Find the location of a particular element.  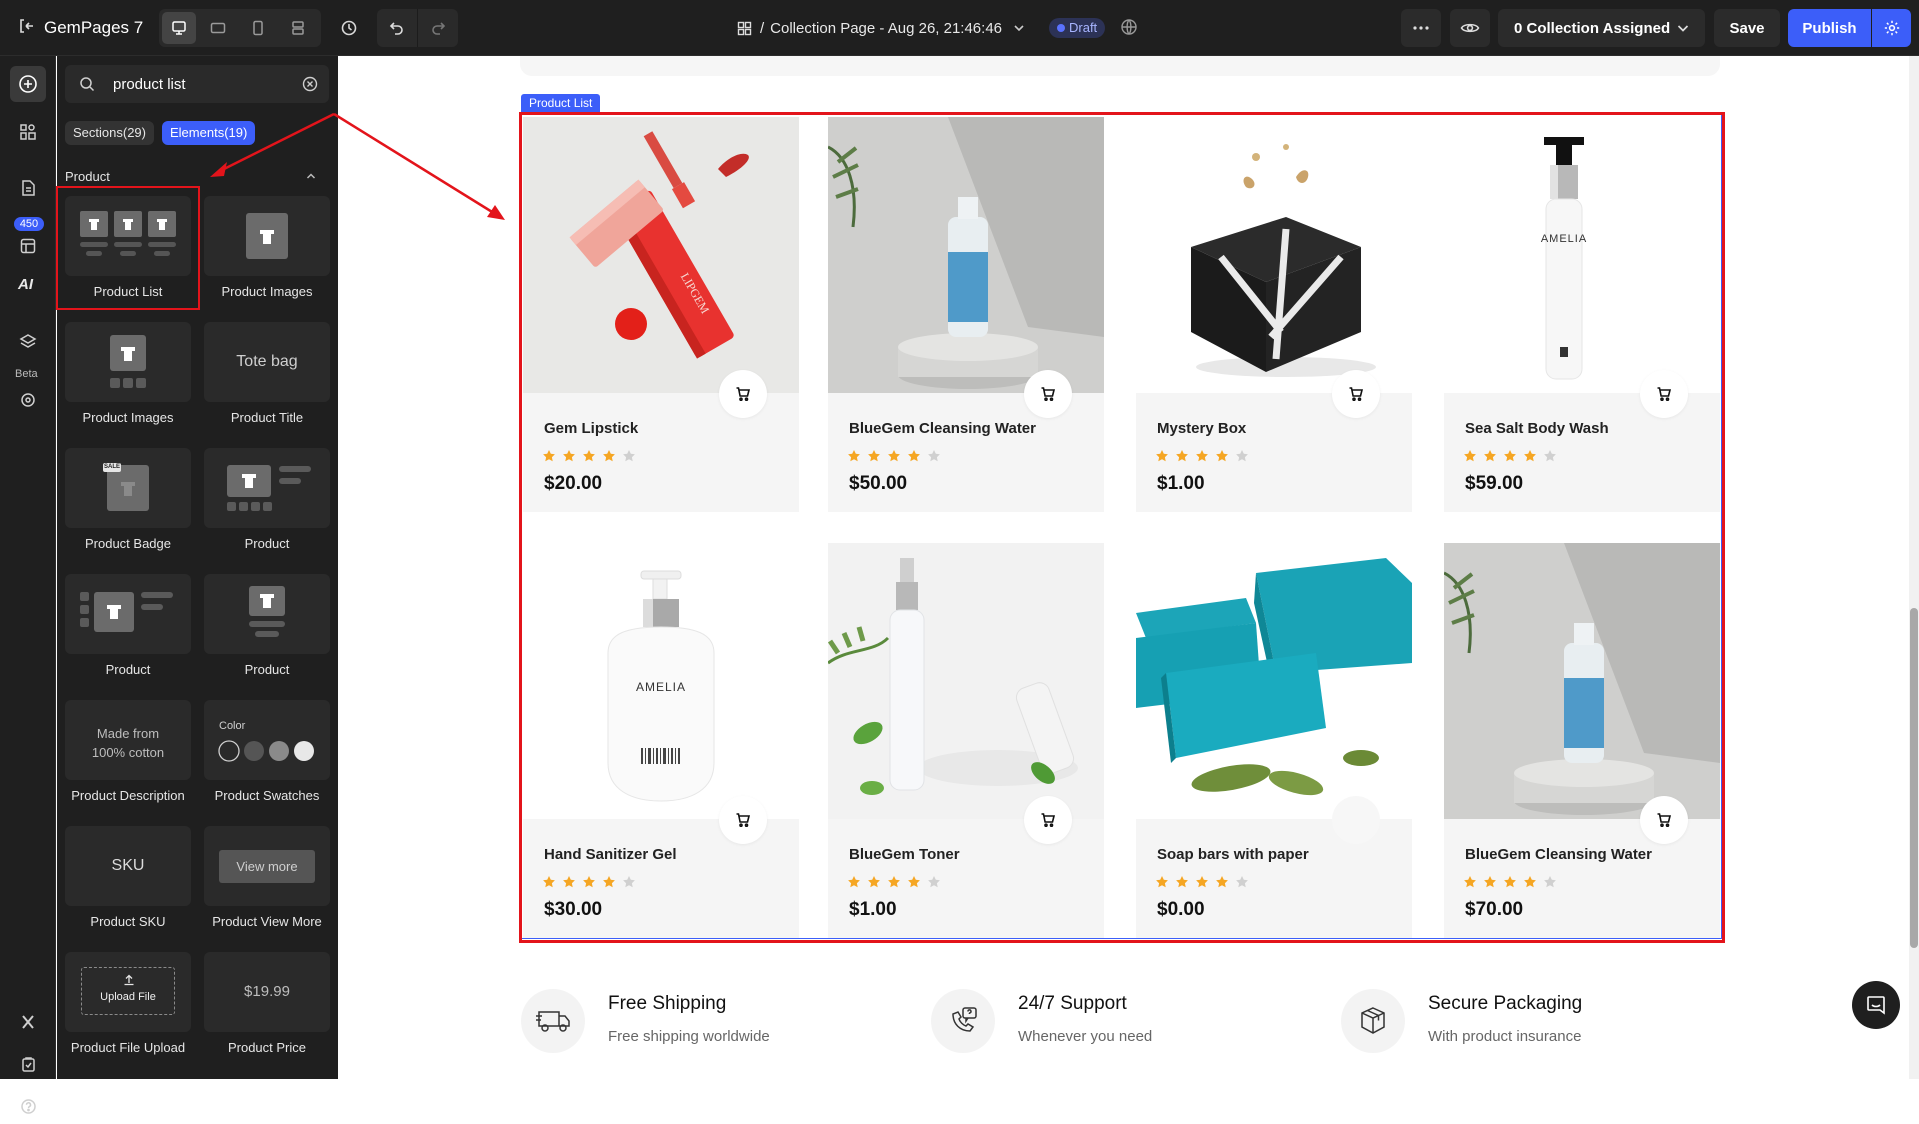

element-tile-product-sku: SKU is located at coordinates (128, 866).